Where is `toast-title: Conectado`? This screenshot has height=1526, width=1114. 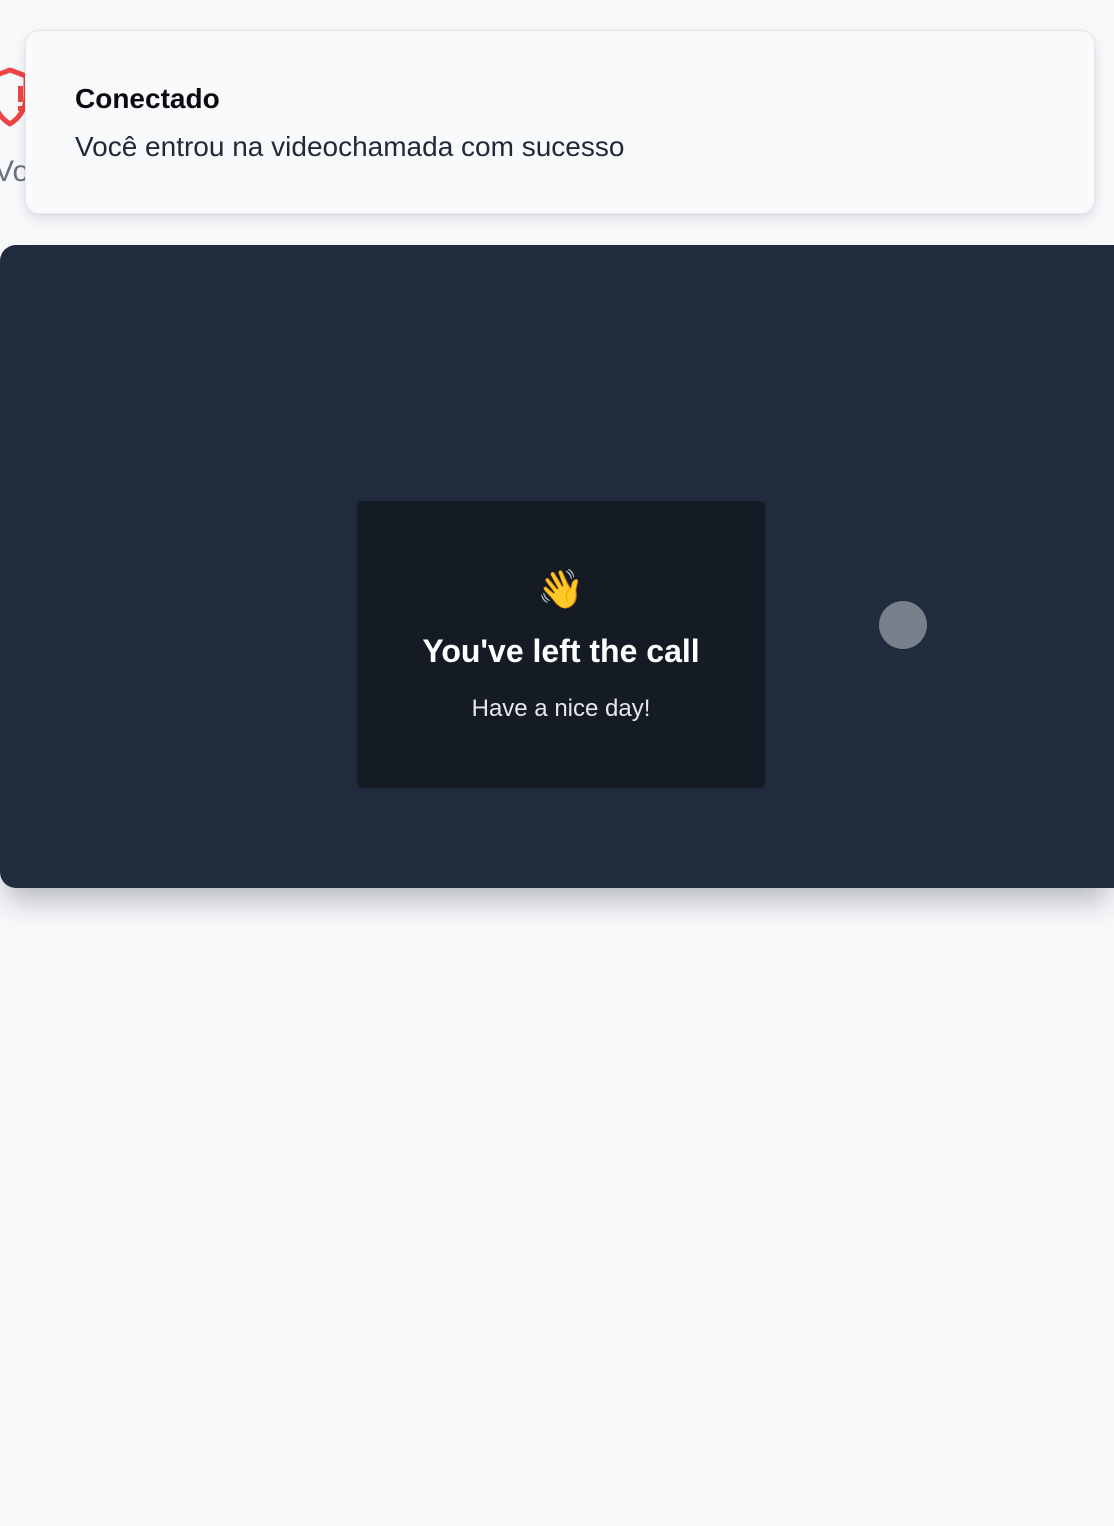 toast-title: Conectado is located at coordinates (147, 98).